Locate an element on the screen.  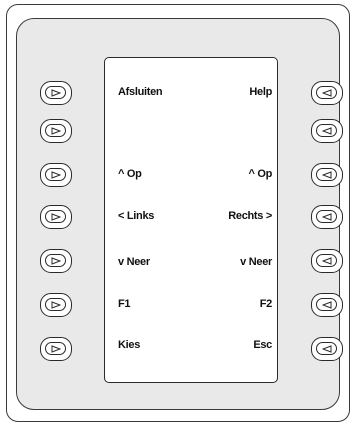
screen-label-f2: F2 is located at coordinates (266, 304).